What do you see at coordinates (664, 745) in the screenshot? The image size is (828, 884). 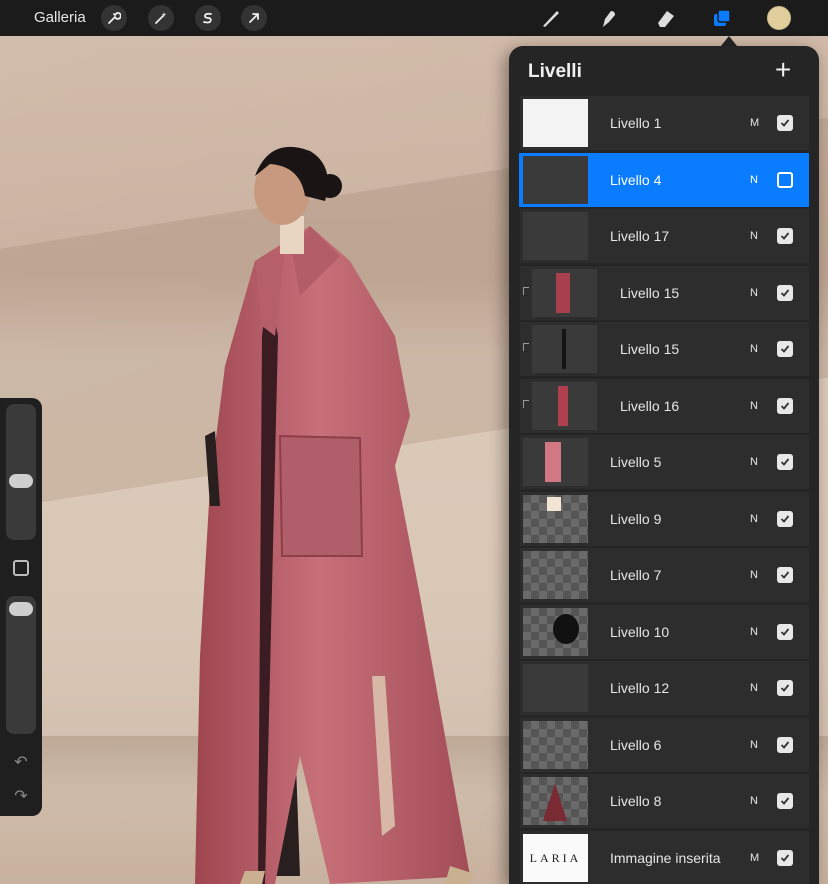 I see `layer-row: Livello 6 N` at bounding box center [664, 745].